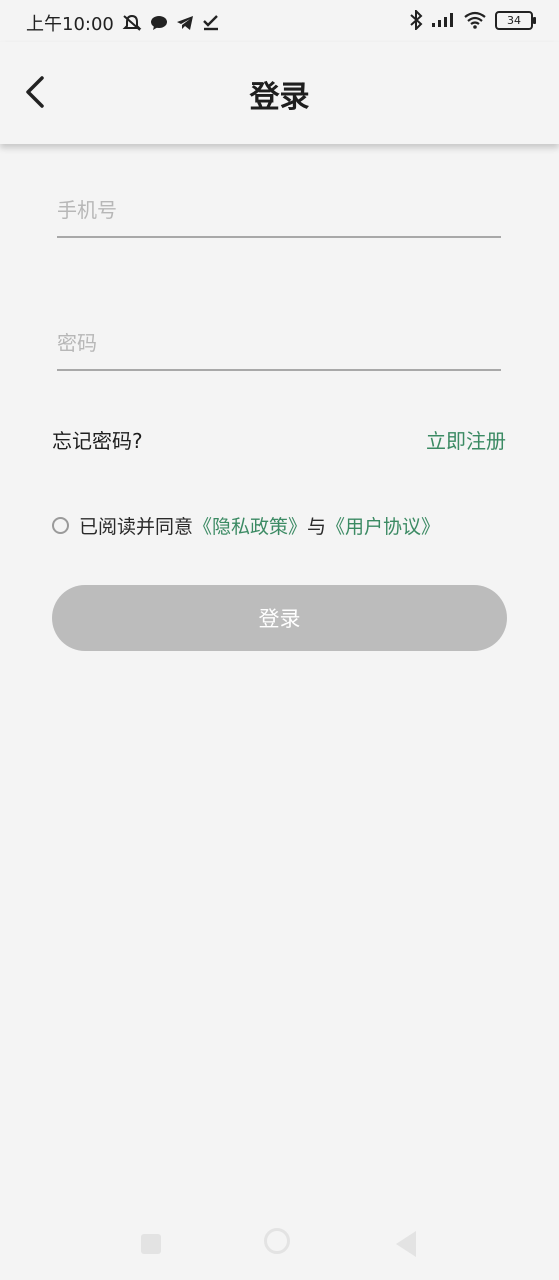 This screenshot has height=1280, width=559. Describe the element at coordinates (277, 1241) in the screenshot. I see `home-icon` at that location.